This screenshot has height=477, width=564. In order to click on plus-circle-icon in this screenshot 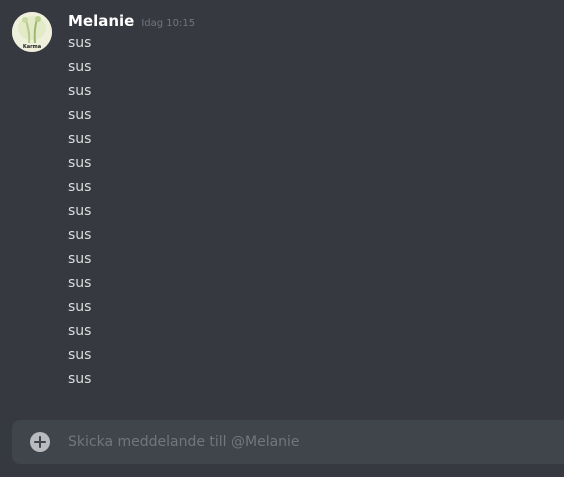, I will do `click(40, 442)`.